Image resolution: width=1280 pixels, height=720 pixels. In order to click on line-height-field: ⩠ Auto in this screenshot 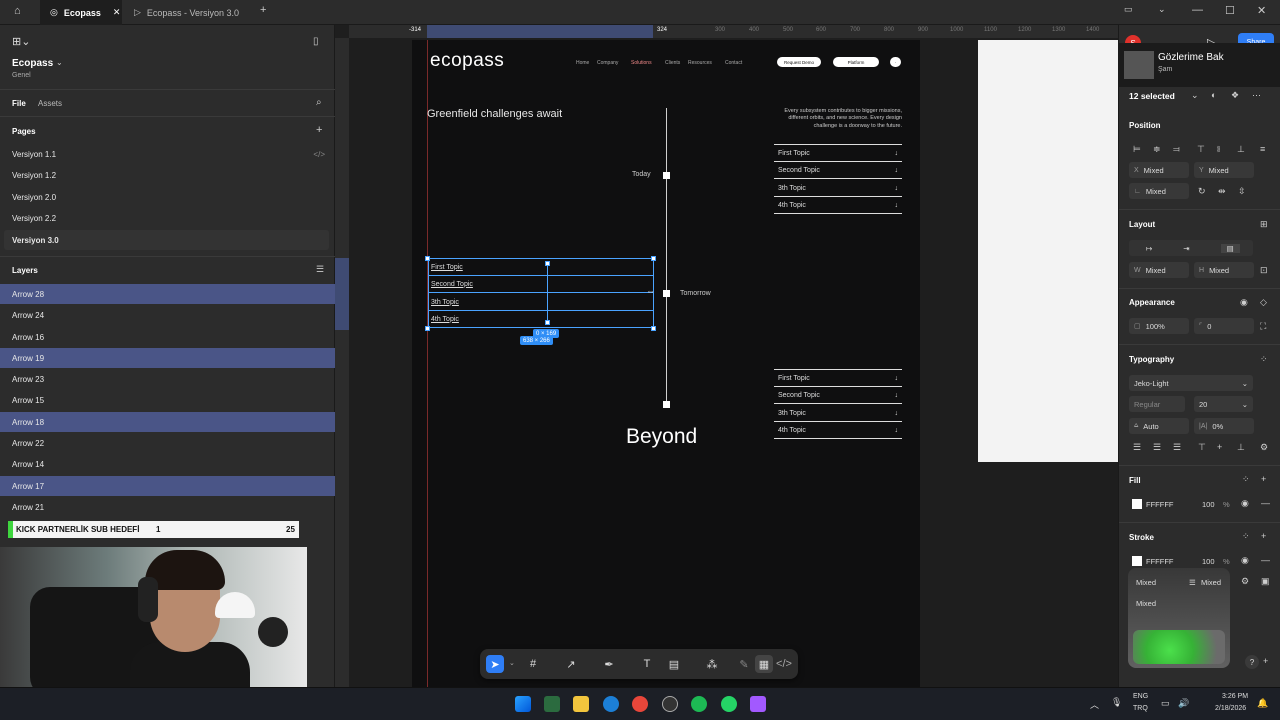, I will do `click(1159, 426)`.